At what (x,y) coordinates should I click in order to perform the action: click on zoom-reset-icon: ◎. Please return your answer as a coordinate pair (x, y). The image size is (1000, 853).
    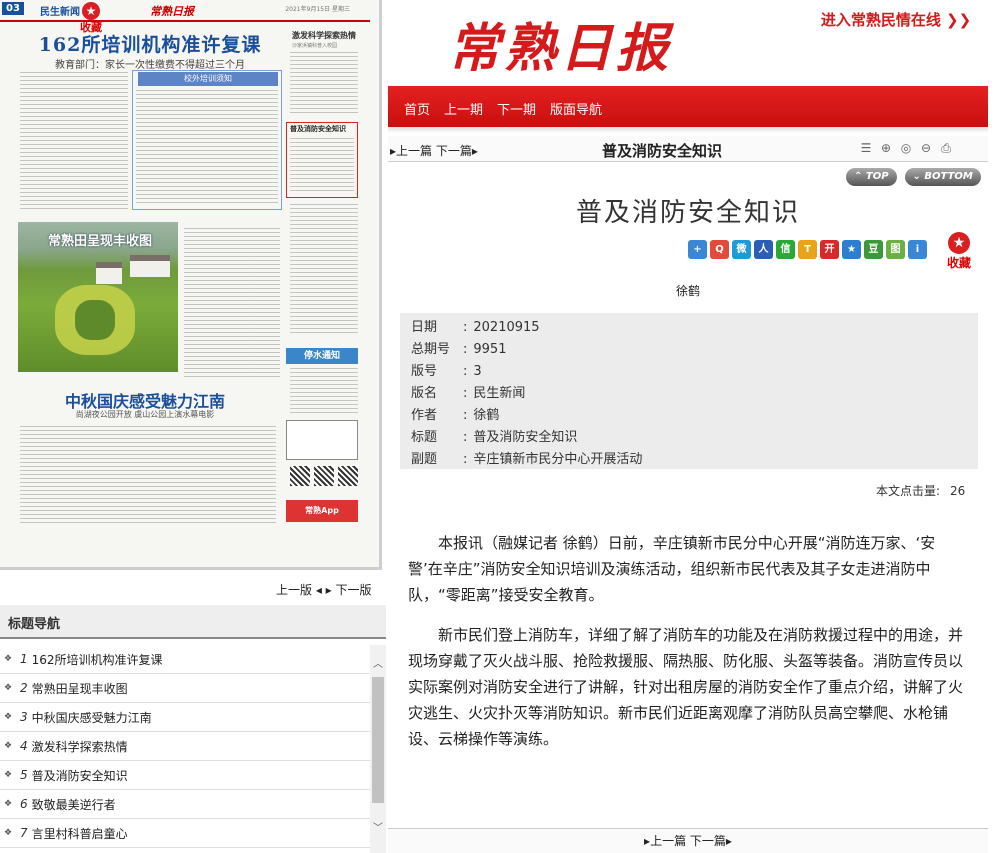
    Looking at the image, I should click on (906, 148).